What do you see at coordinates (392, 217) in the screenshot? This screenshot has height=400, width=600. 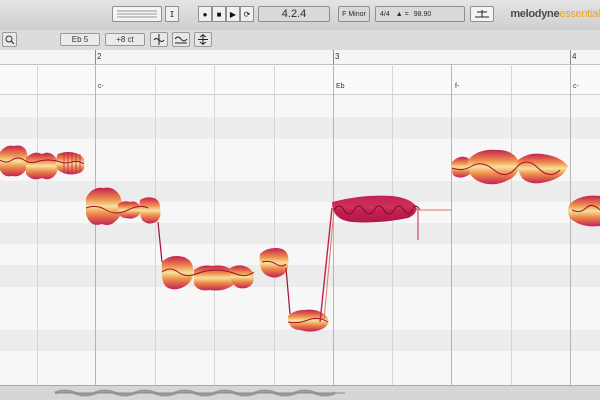 I see `note-blob-selected` at bounding box center [392, 217].